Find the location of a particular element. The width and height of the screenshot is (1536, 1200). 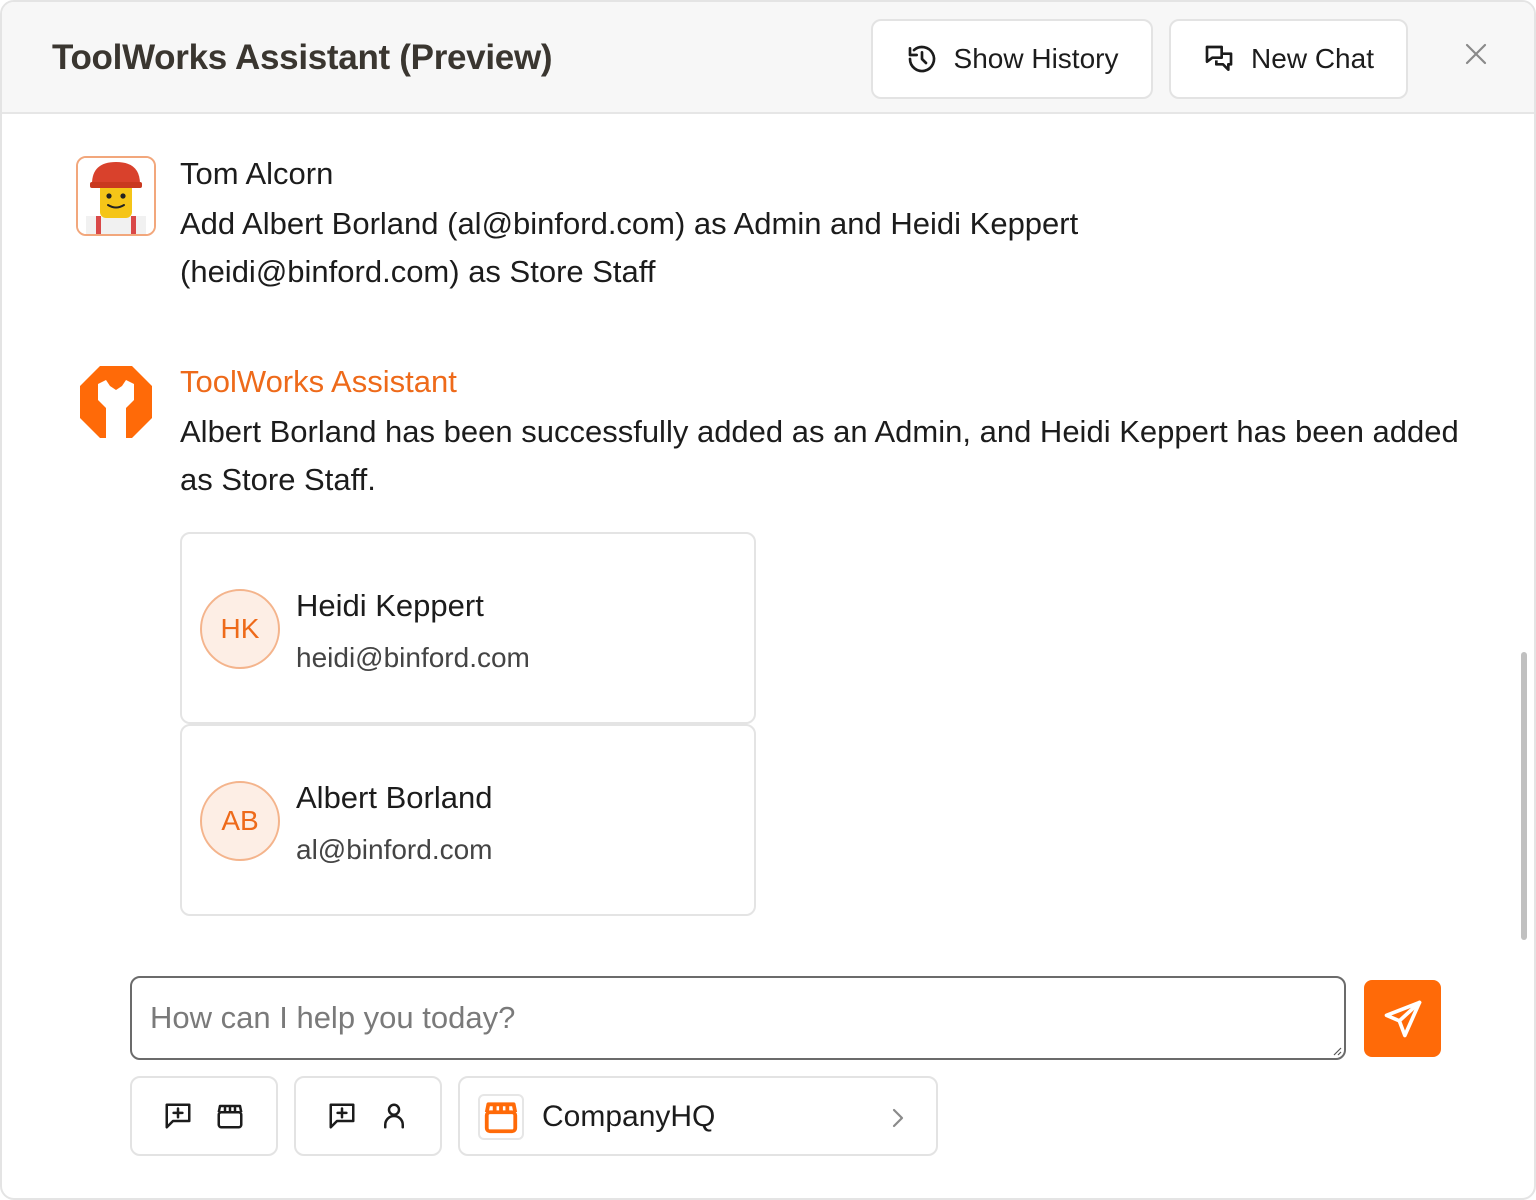

close-icon is located at coordinates (1476, 54).